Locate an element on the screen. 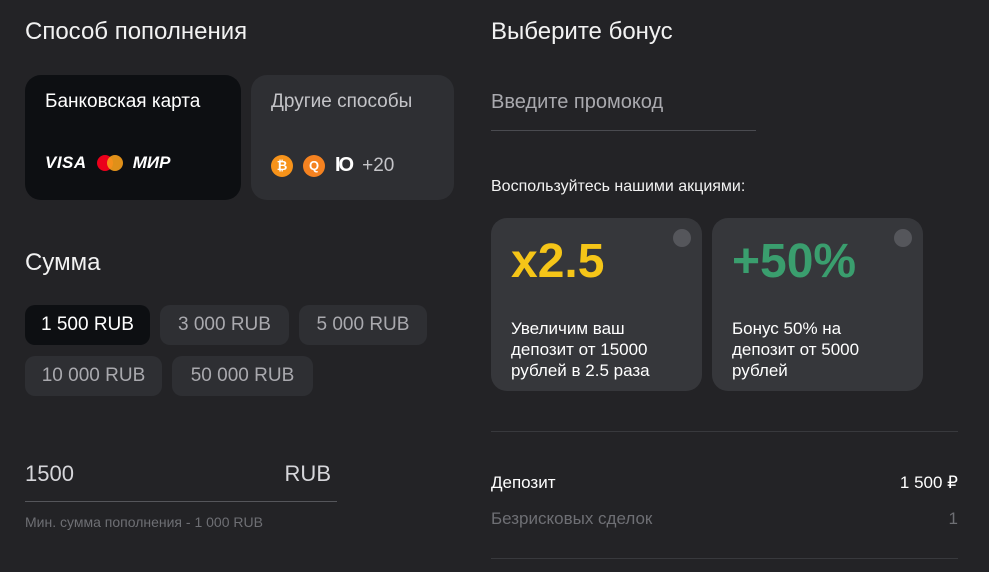  mastercard-icon is located at coordinates (109, 163).